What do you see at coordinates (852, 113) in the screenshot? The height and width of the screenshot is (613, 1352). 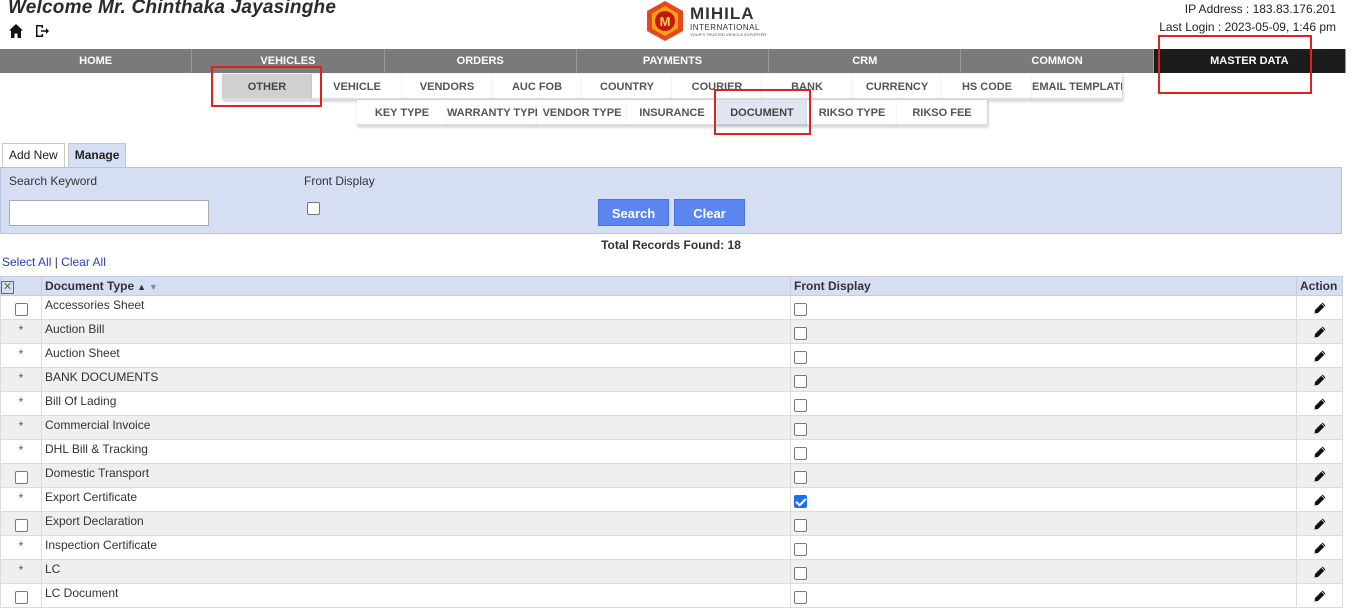 I see `subtab-rikso-type: RIKSO TYPE` at bounding box center [852, 113].